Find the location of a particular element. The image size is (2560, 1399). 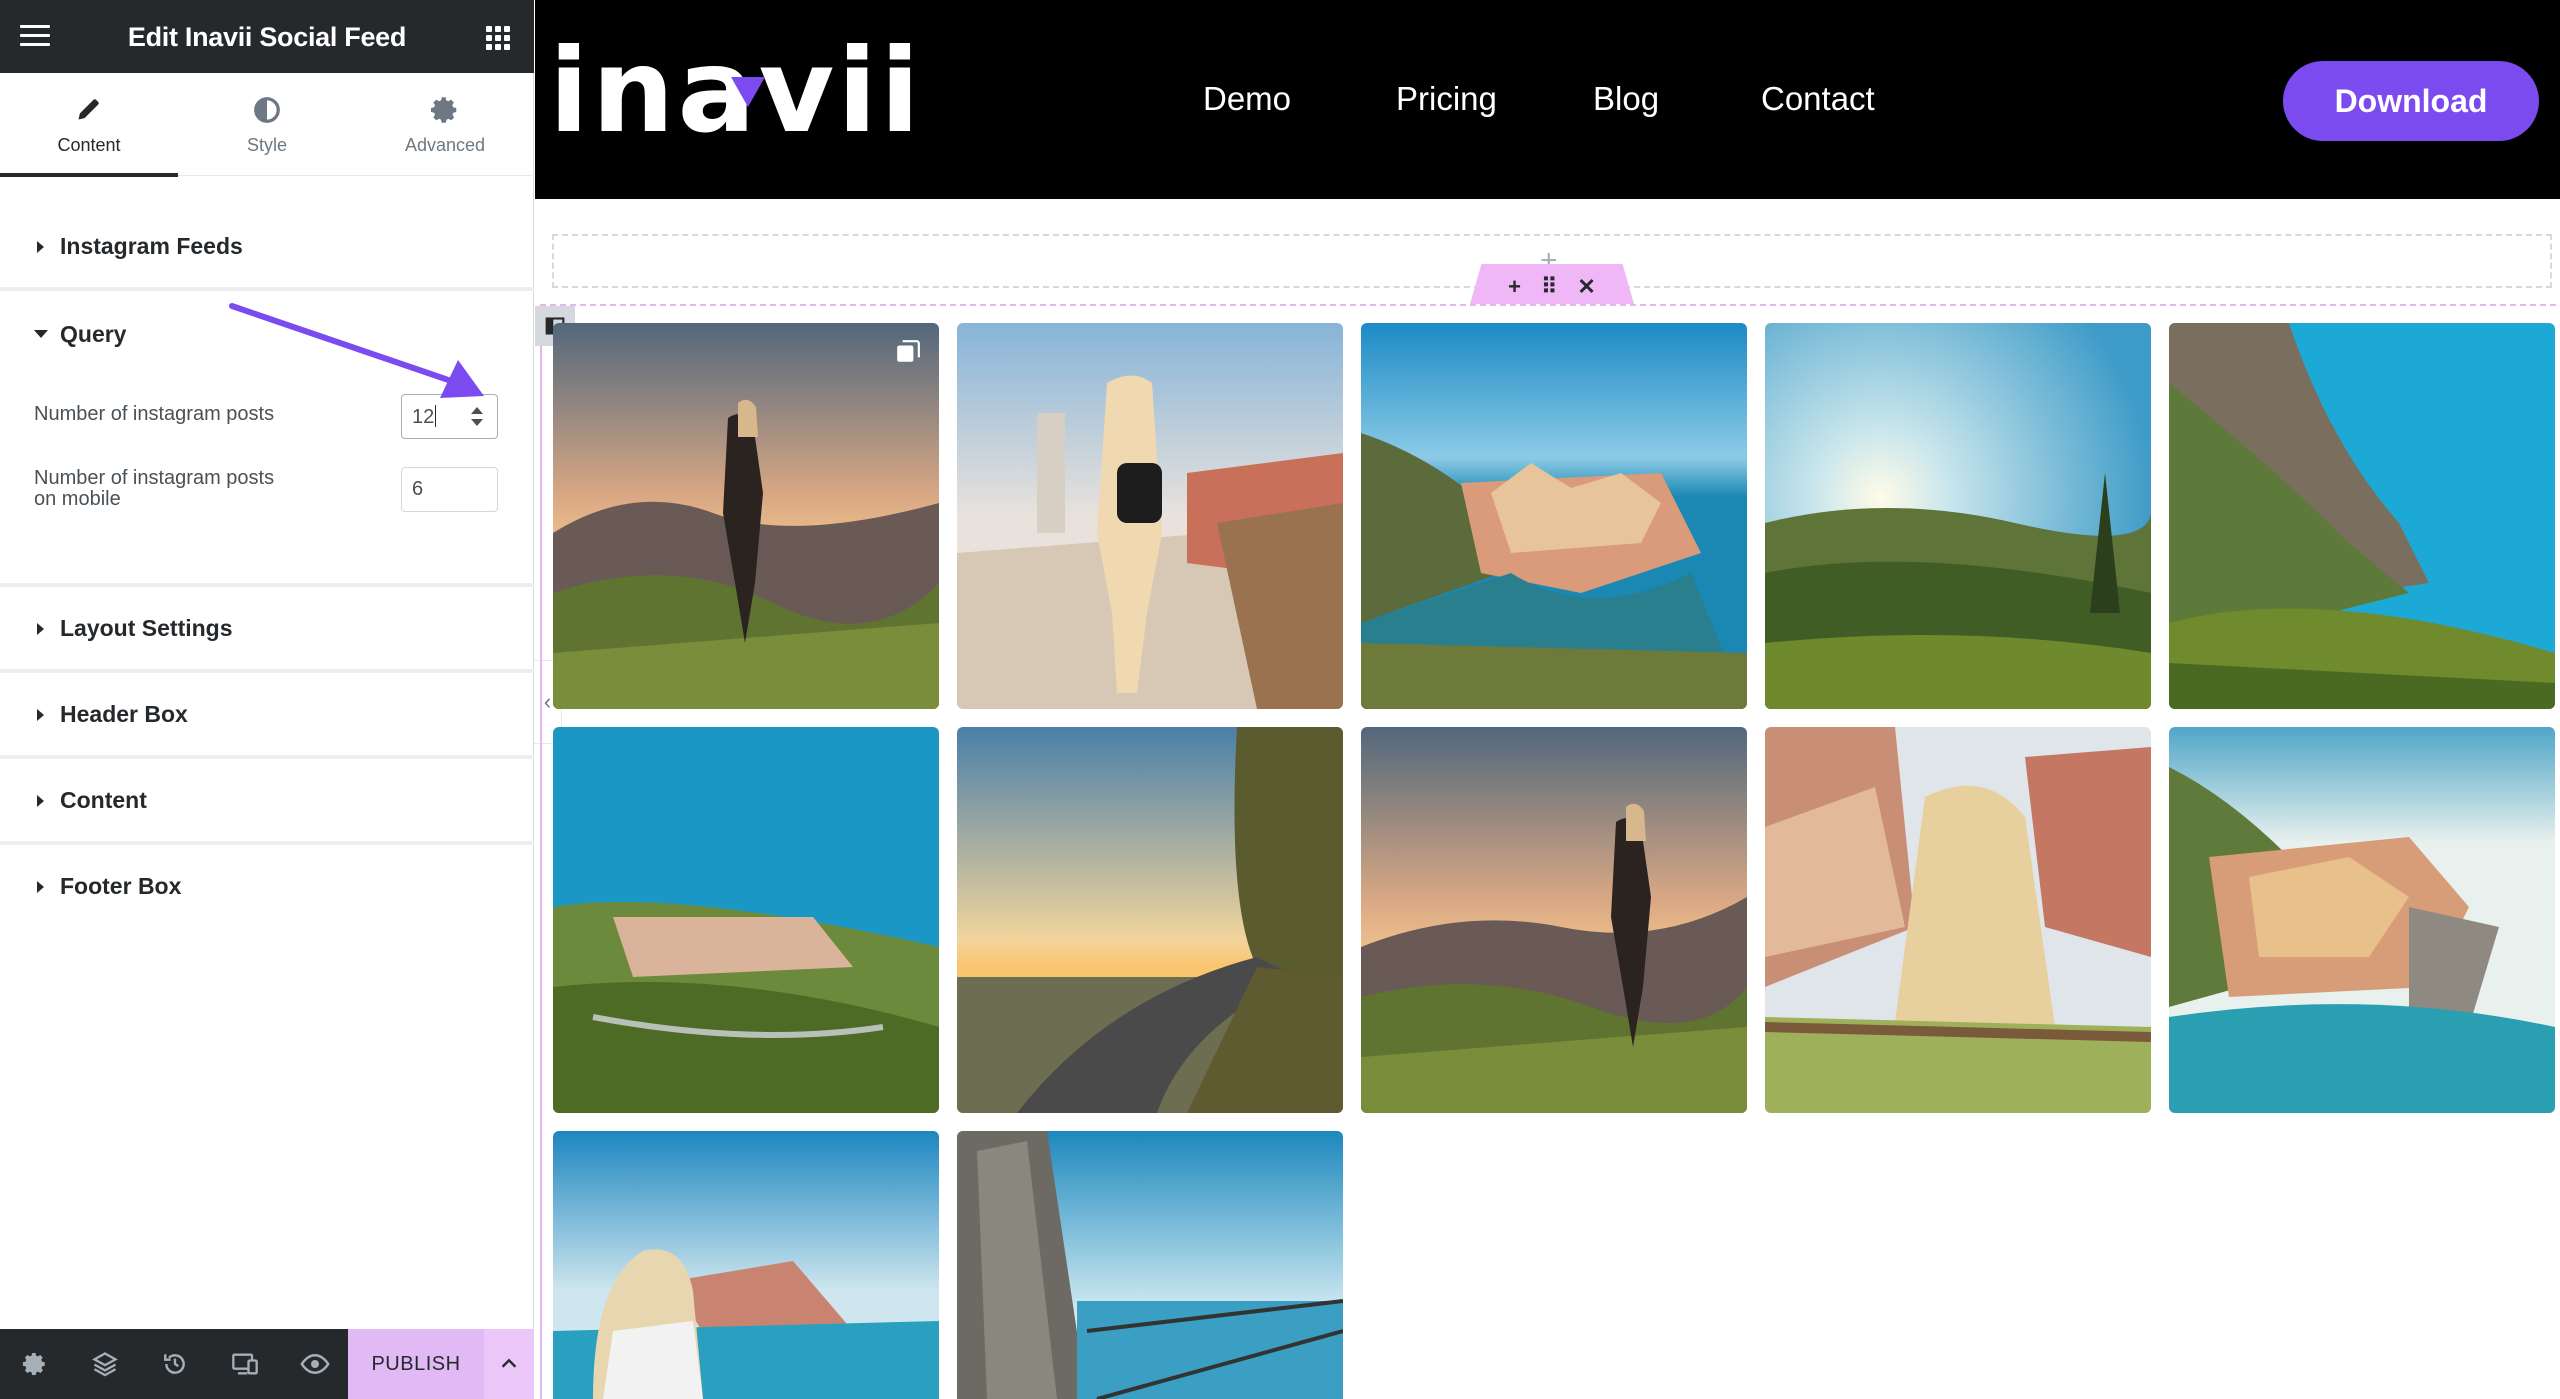

section-content: Content is located at coordinates (267, 802).